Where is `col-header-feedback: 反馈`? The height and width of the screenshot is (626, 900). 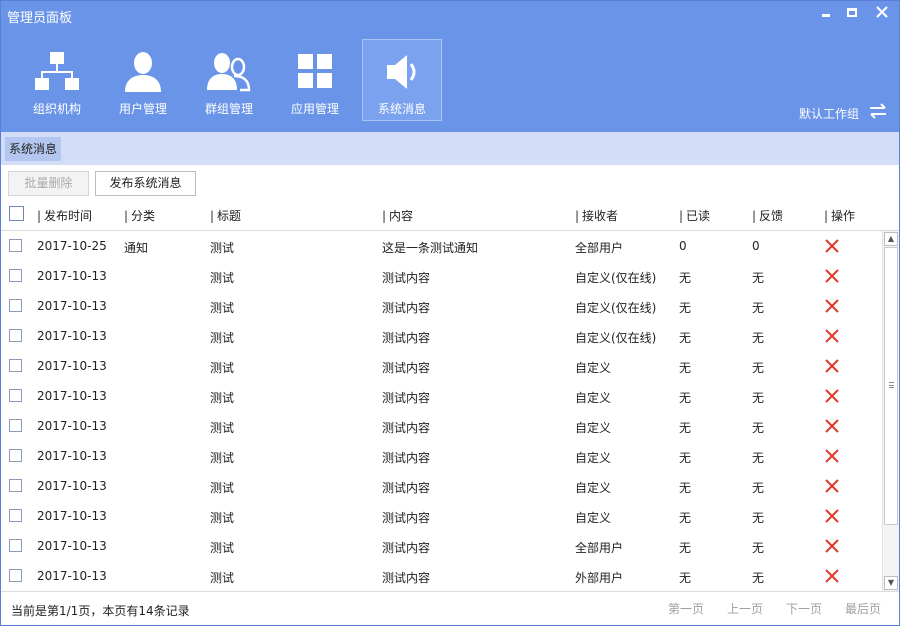 col-header-feedback: 反馈 is located at coordinates (767, 215).